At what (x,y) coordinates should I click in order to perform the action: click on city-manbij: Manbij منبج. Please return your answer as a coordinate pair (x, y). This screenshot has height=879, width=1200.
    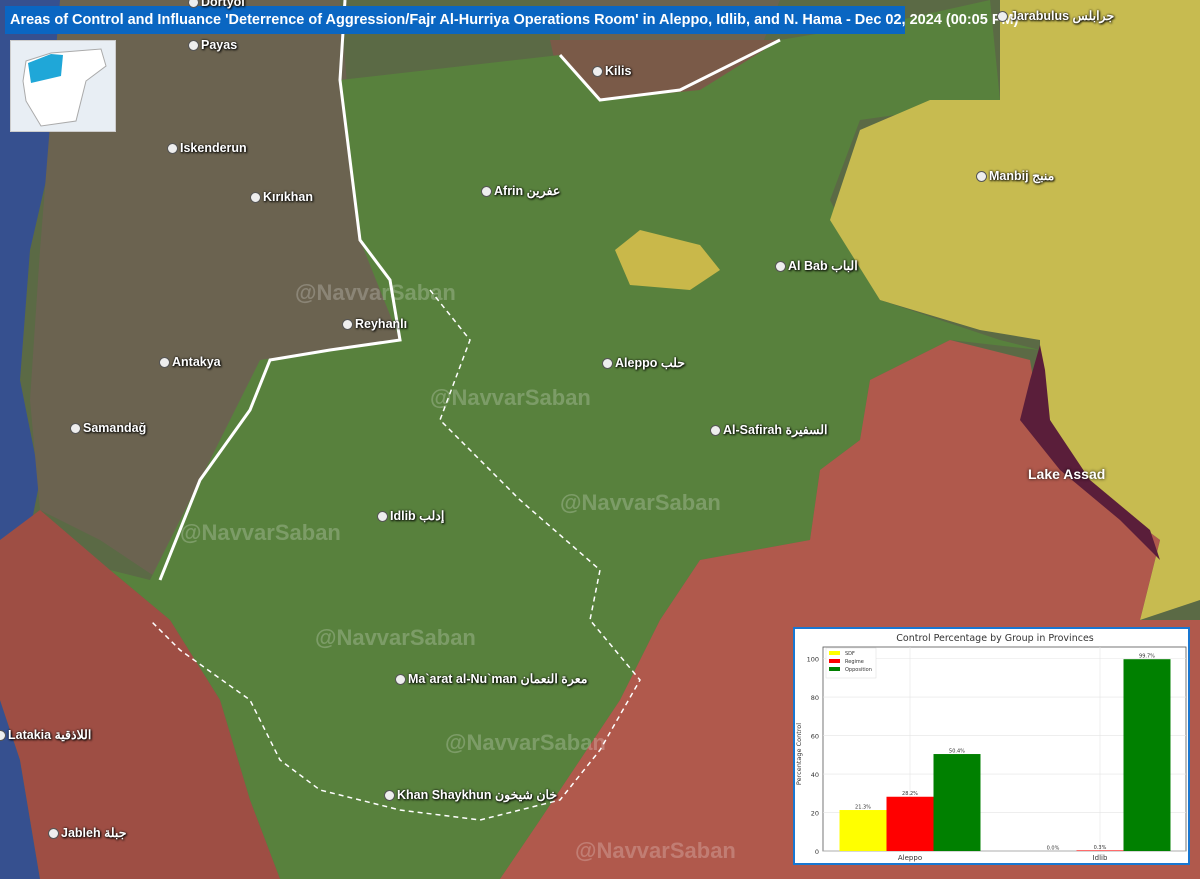
    Looking at the image, I should click on (1015, 175).